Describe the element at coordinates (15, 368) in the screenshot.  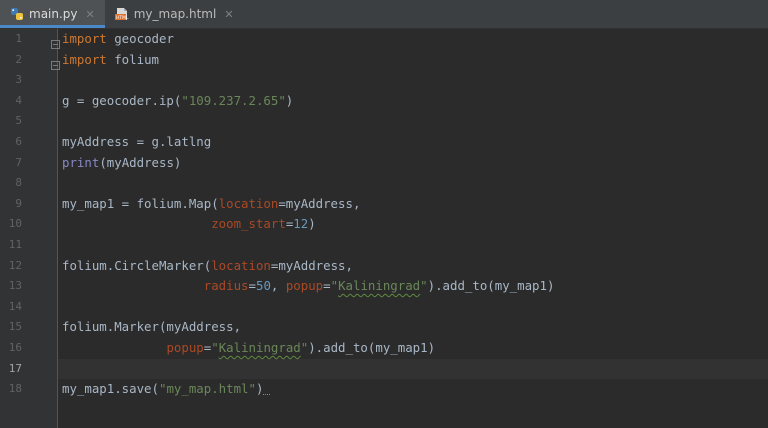
I see `line-number-current: 17` at that location.